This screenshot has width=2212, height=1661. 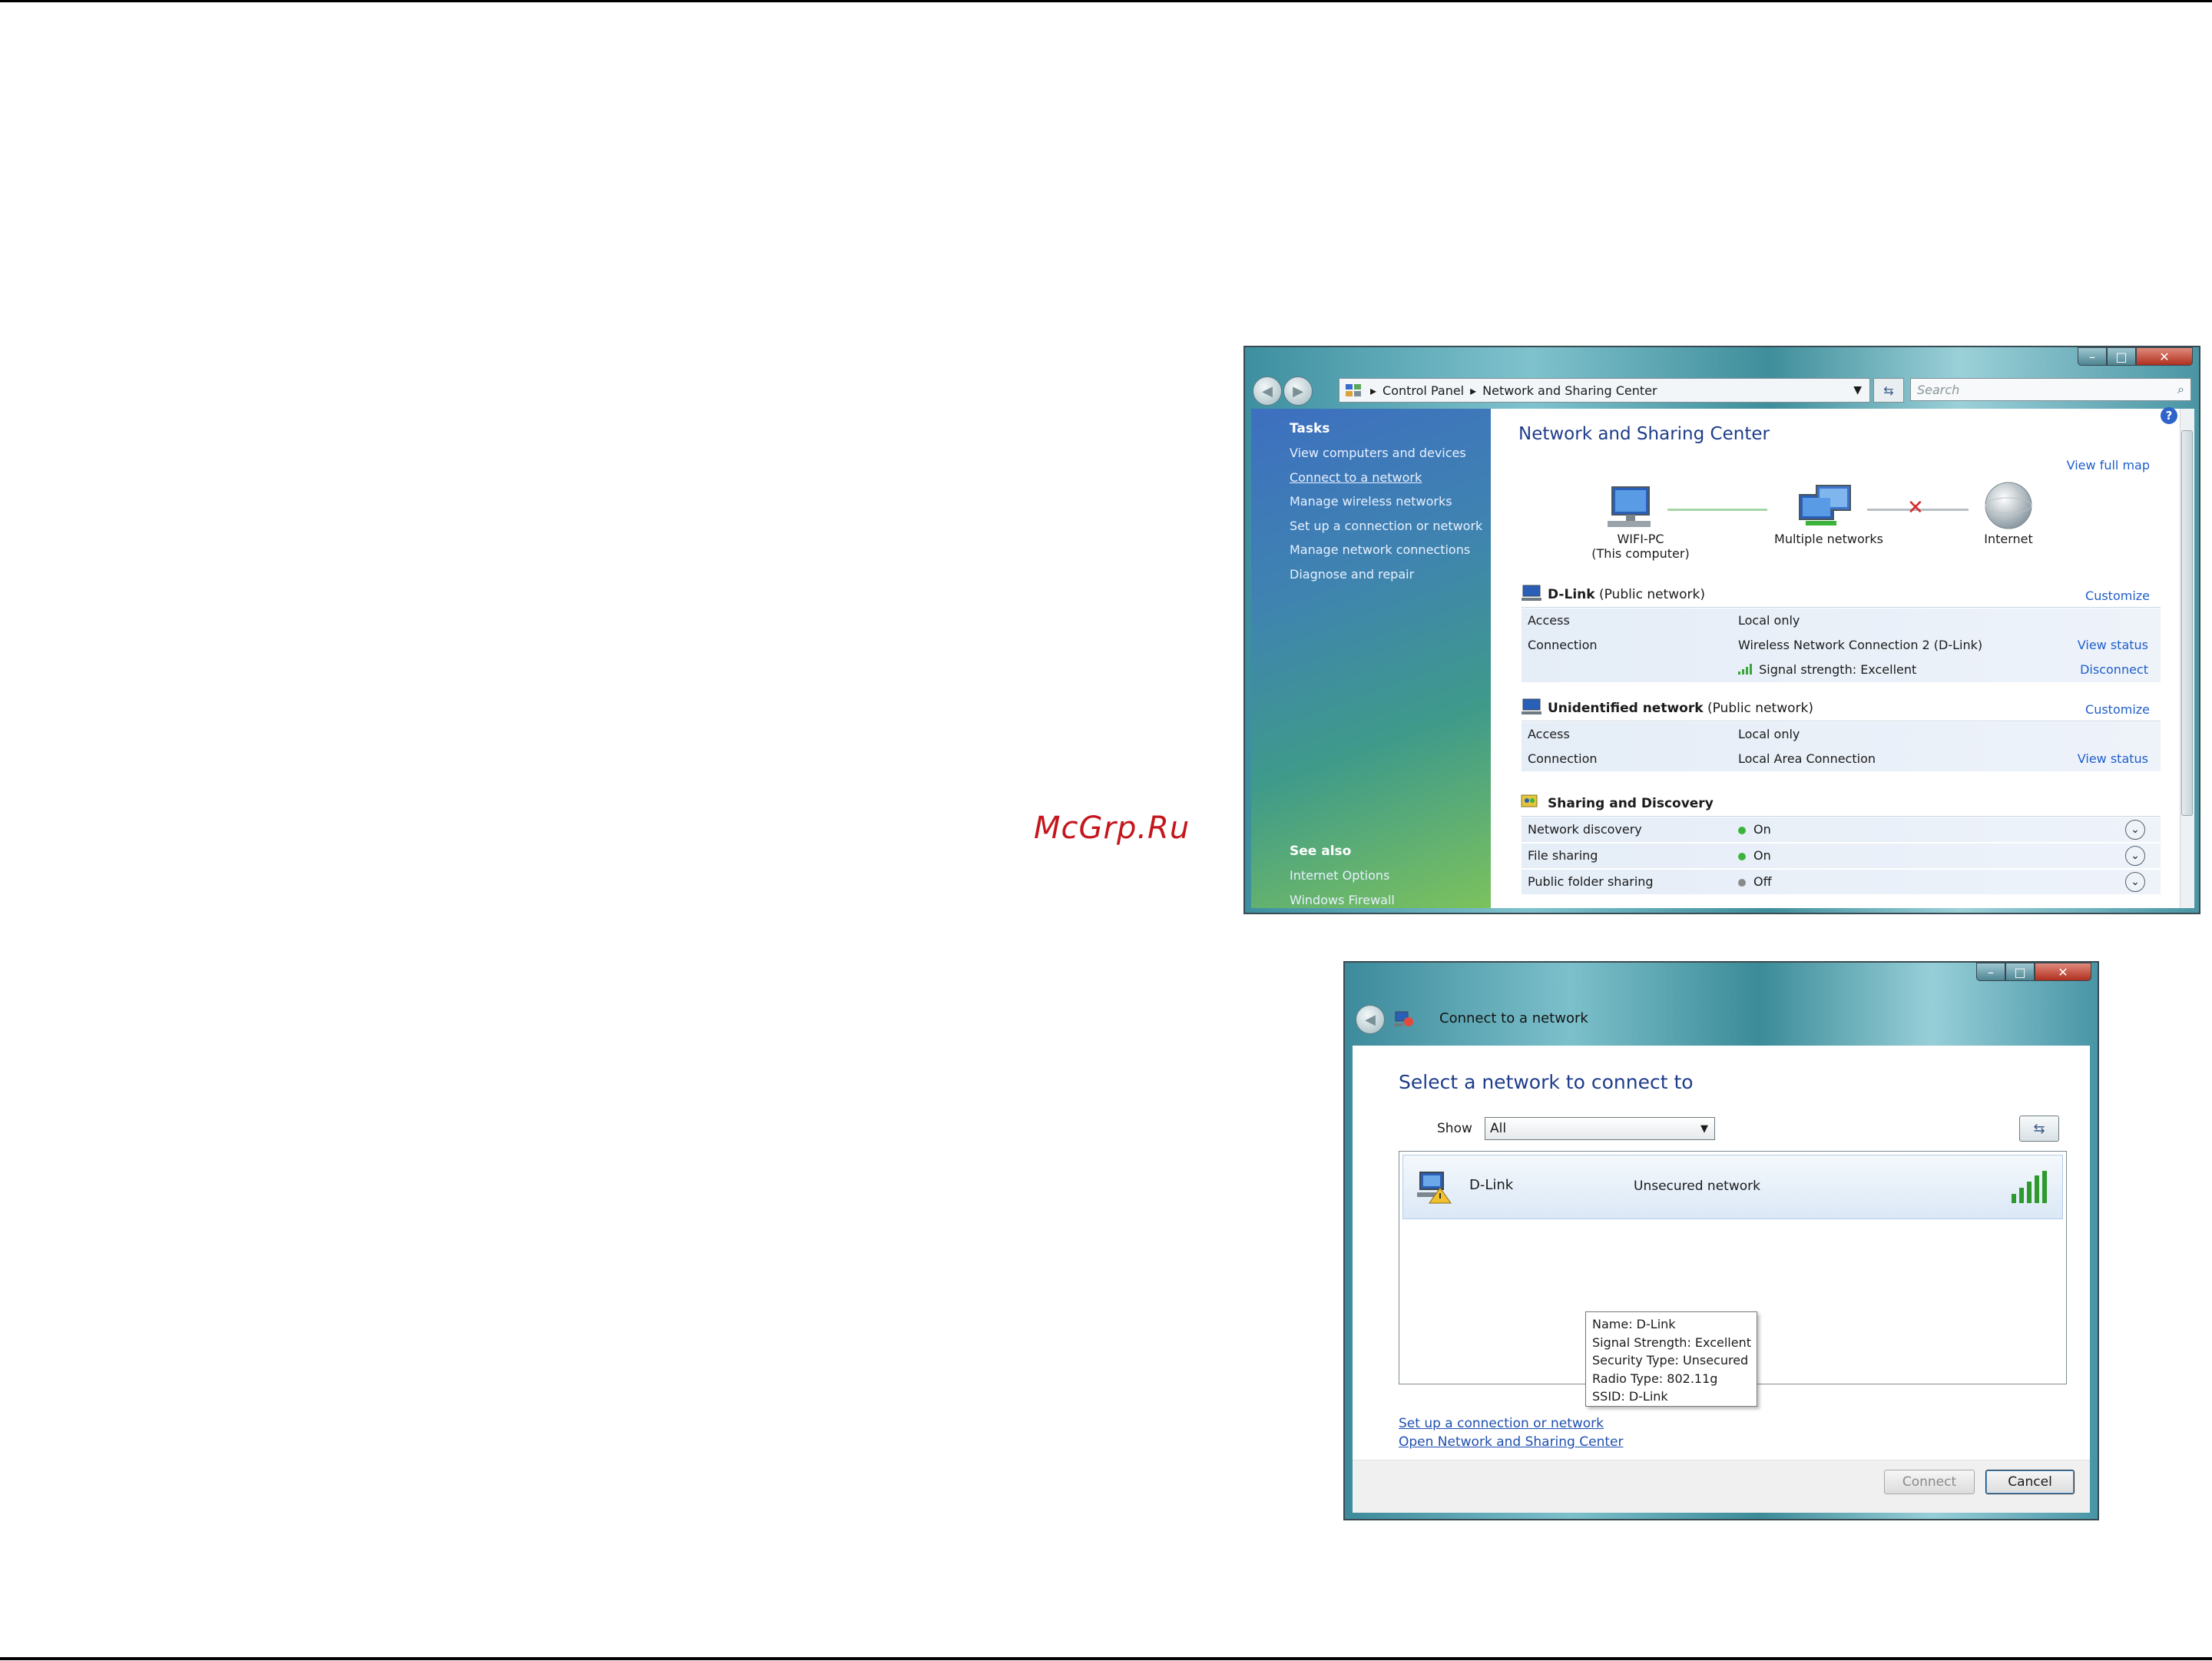 I want to click on network-name: D-Link, so click(x=1491, y=1185).